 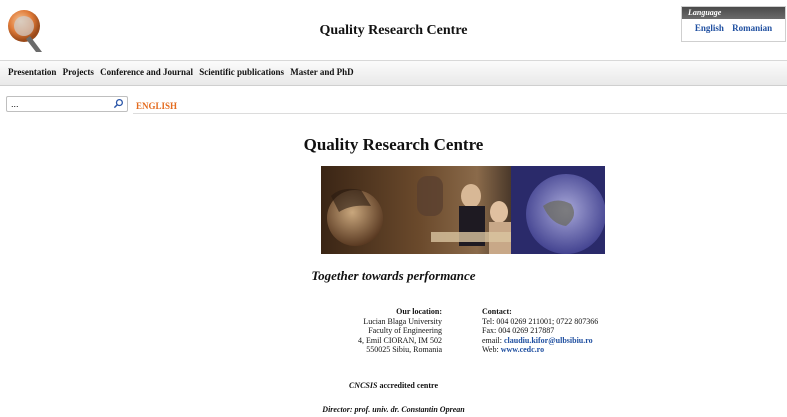 I want to click on contact-email-row: email: claudiu.kifor@ulbsibiu.ro, so click(x=582, y=341).